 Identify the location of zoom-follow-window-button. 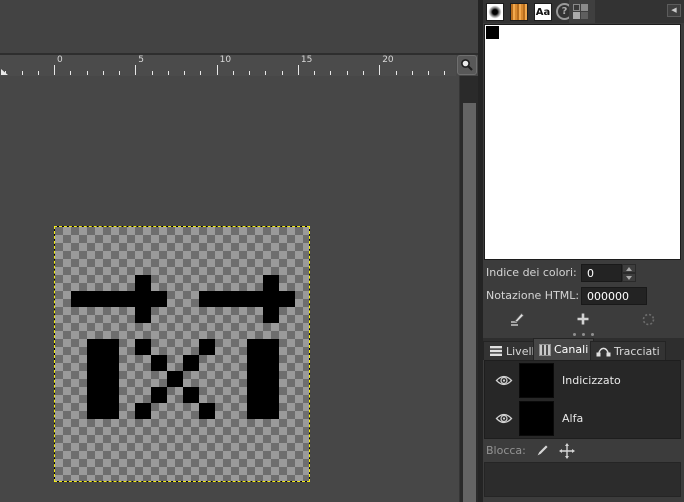
(467, 65).